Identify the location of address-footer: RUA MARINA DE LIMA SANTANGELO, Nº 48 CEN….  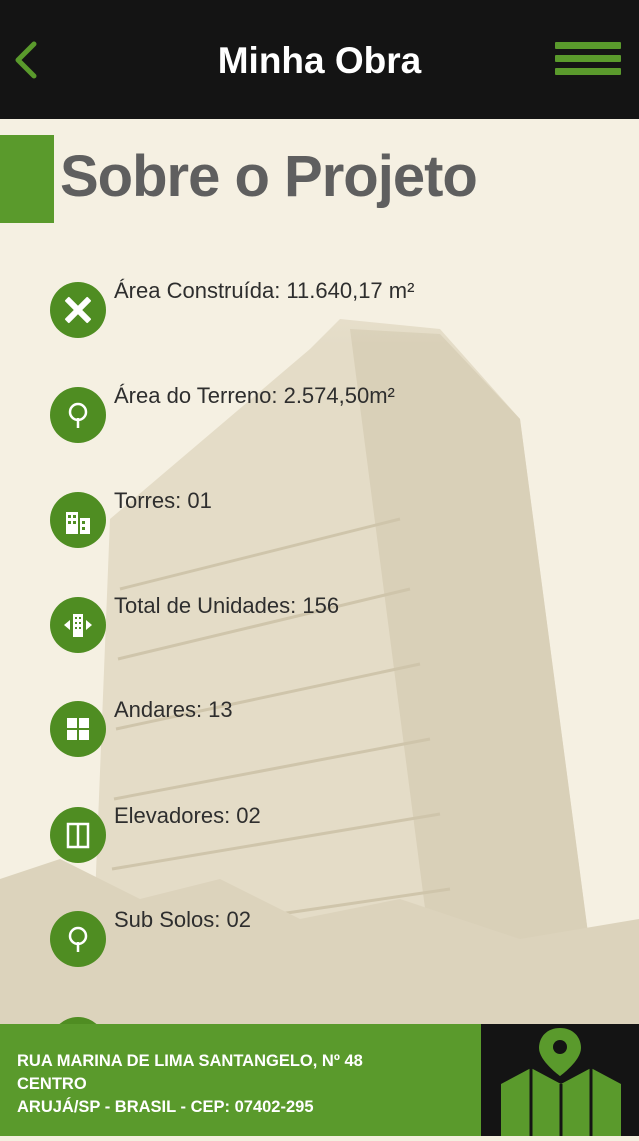
(319, 1080).